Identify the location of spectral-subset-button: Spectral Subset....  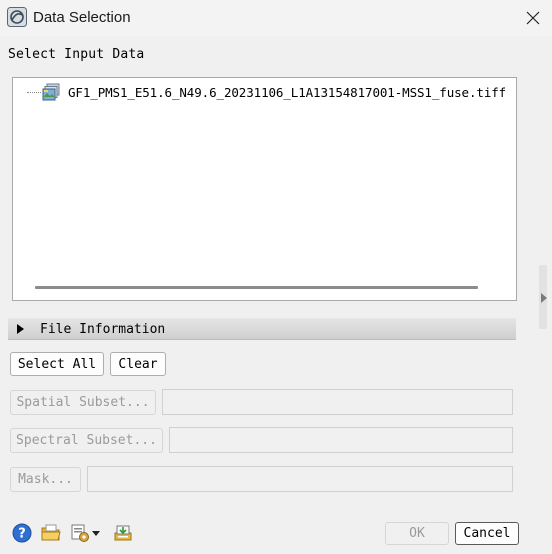
(86, 440).